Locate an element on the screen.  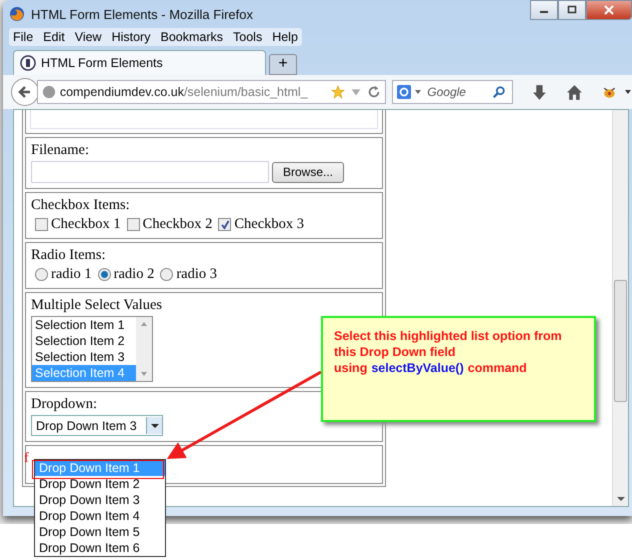
reload-icon is located at coordinates (374, 92).